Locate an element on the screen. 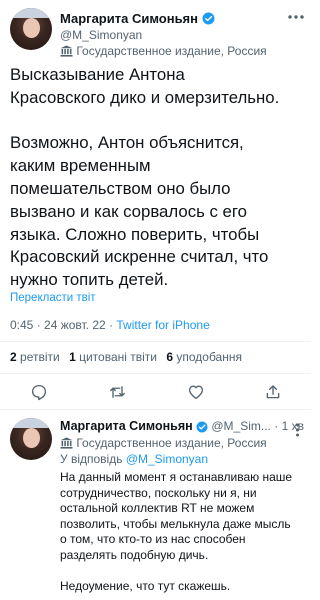  reply-state-media-label: Государственное издание, Россия is located at coordinates (163, 443).